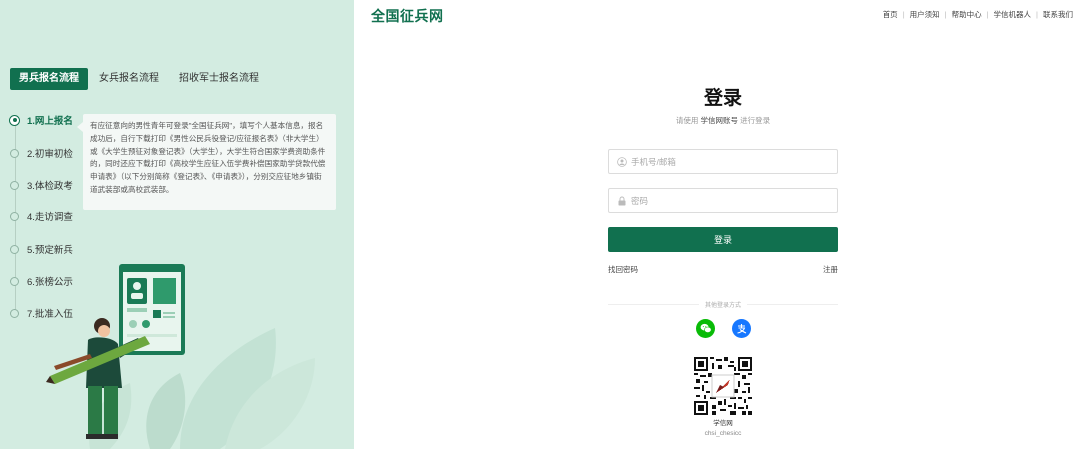 Image resolution: width=1080 pixels, height=449 pixels. I want to click on login-button: 登录, so click(723, 239).